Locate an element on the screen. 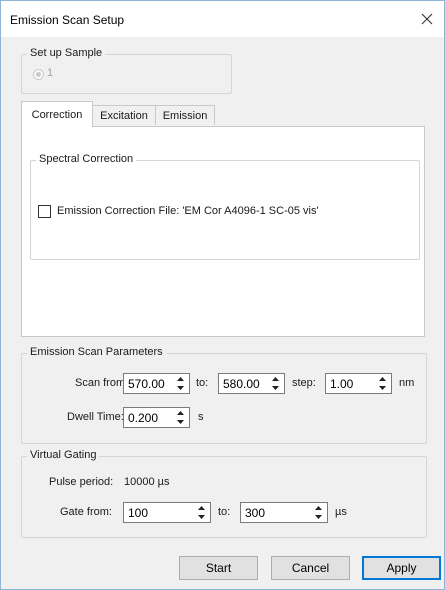 Image resolution: width=445 pixels, height=590 pixels. window-title: Emission Scan Setup is located at coordinates (67, 20).